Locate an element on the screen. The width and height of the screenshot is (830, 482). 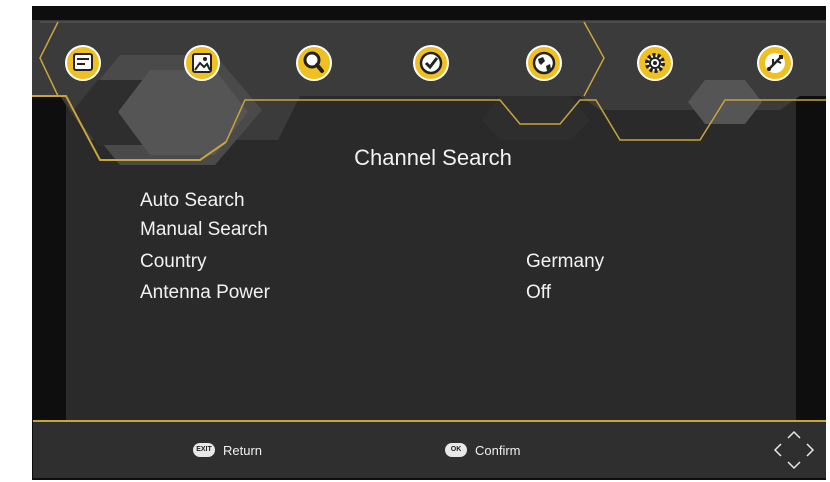
navigation-arrows-icon is located at coordinates (794, 450).